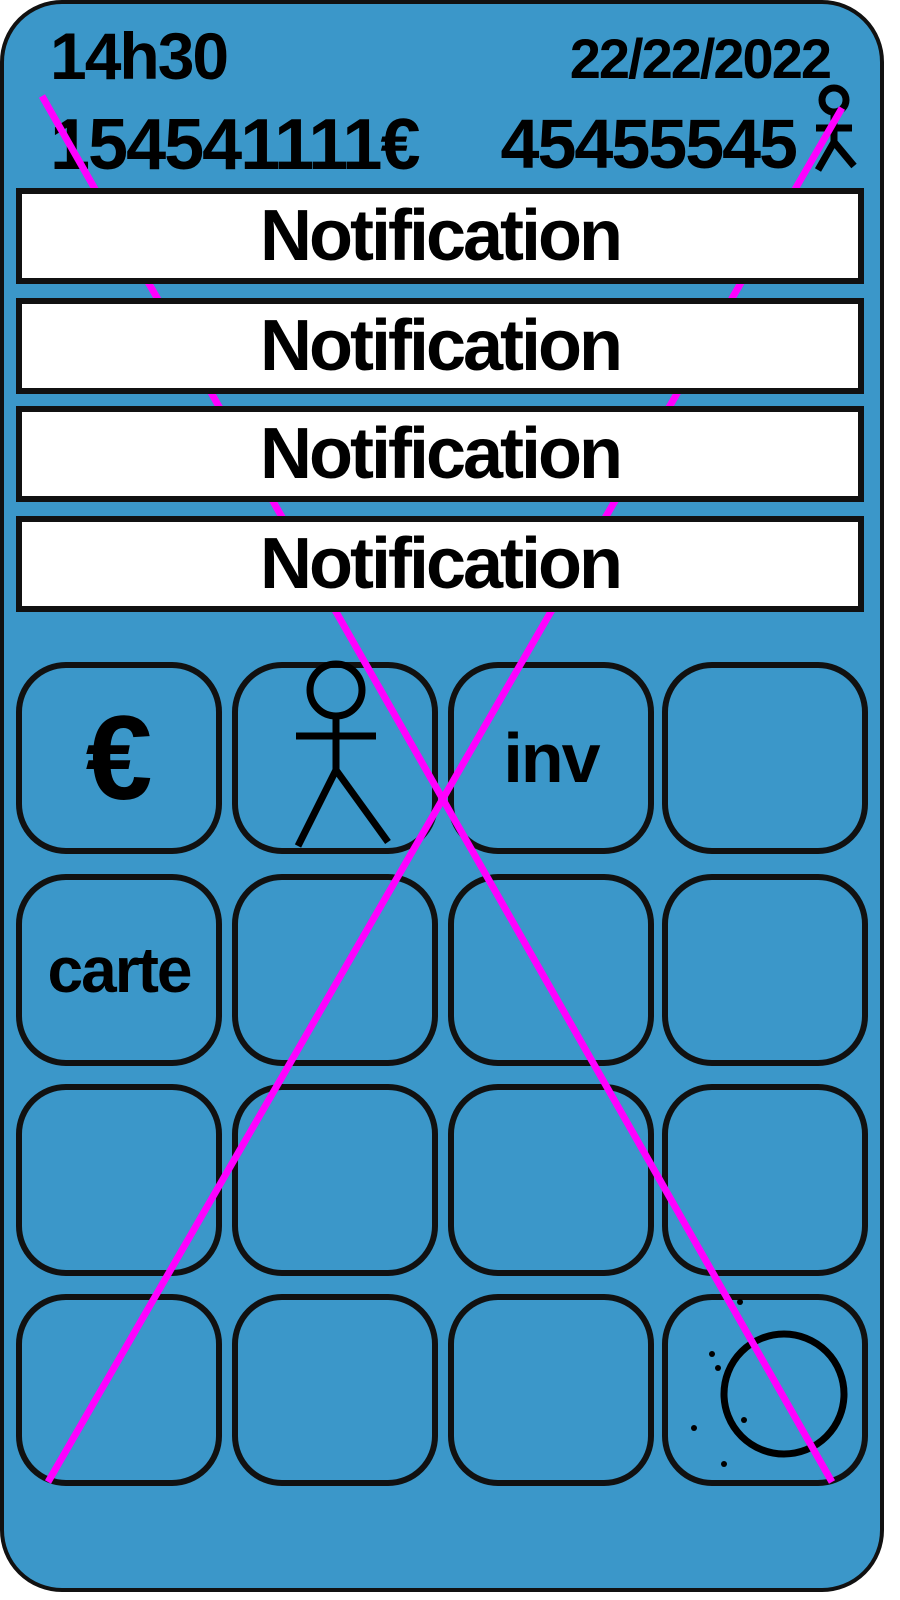 This screenshot has width=900, height=1600. Describe the element at coordinates (835, 128) in the screenshot. I see `person-icon` at that location.